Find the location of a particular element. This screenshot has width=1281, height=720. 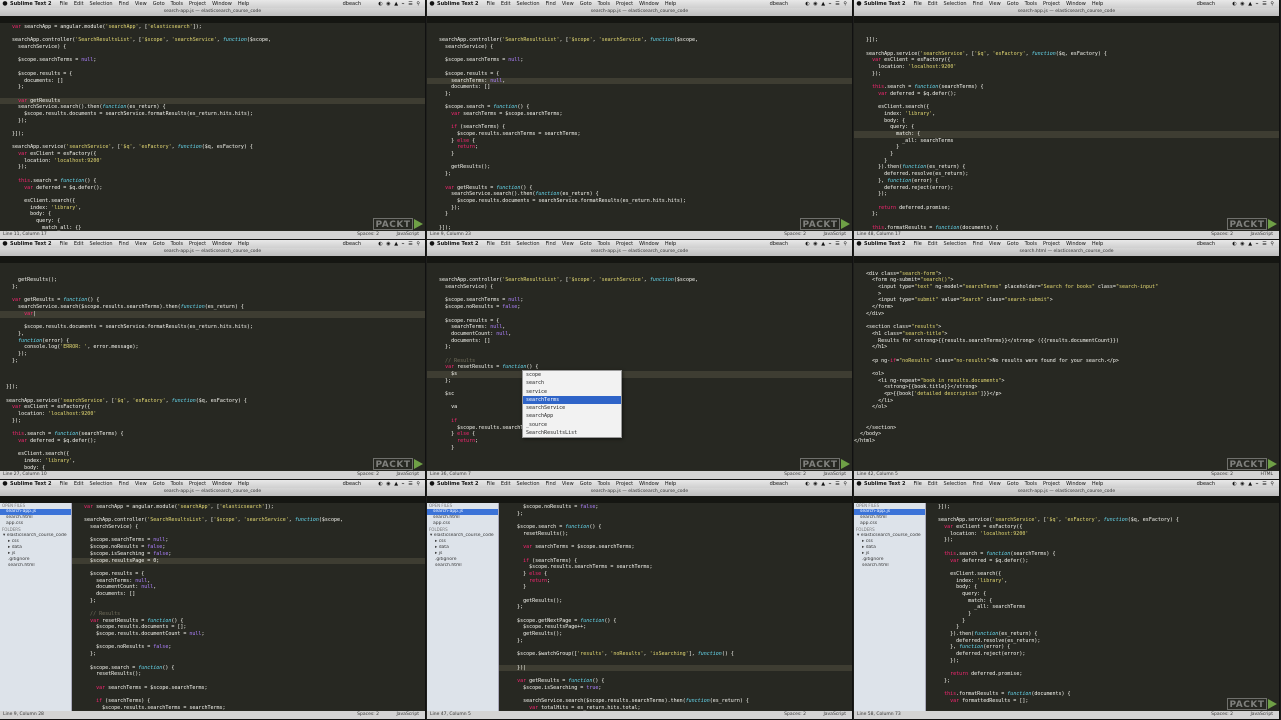

indentation-setting: Spaces: 2 is located at coordinates (795, 475).